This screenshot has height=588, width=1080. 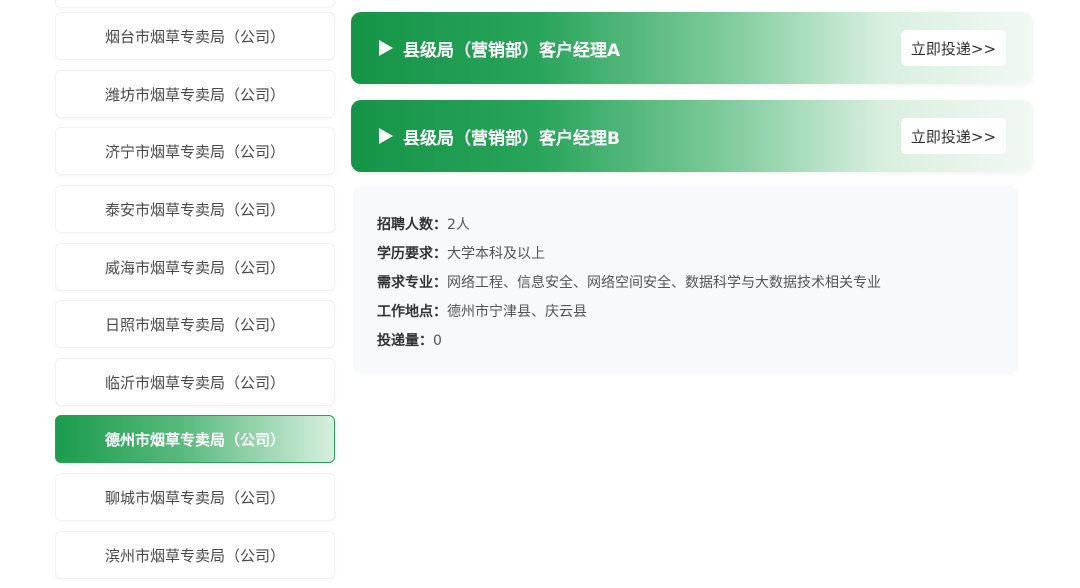 What do you see at coordinates (437, 341) in the screenshot?
I see `detail-value: 0` at bounding box center [437, 341].